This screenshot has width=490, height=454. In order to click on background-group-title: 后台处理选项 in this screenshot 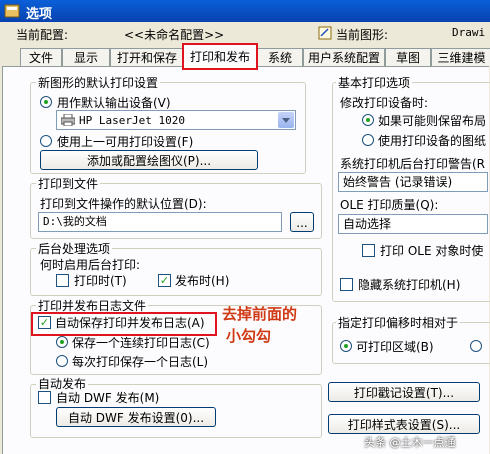, I will do `click(74, 248)`.